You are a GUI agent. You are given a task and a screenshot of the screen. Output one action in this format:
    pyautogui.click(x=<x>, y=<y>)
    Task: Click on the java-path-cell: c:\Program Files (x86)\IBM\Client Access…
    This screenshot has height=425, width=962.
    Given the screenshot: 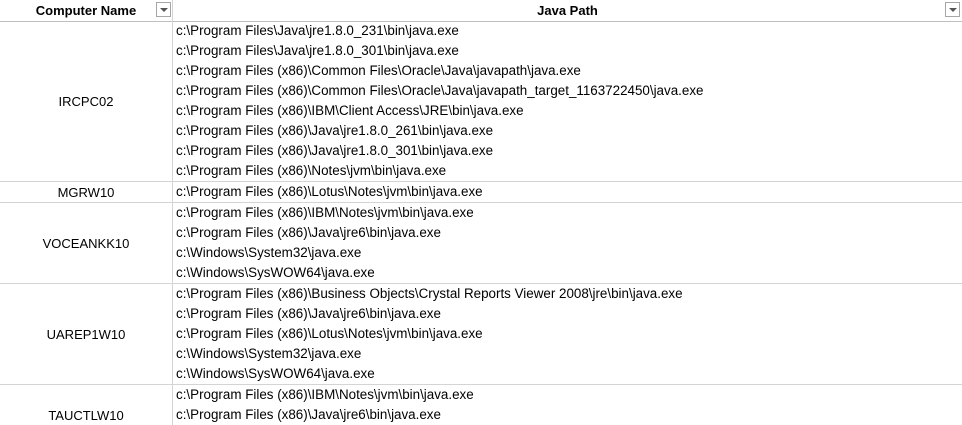 What is the action you would take?
    pyautogui.click(x=569, y=111)
    